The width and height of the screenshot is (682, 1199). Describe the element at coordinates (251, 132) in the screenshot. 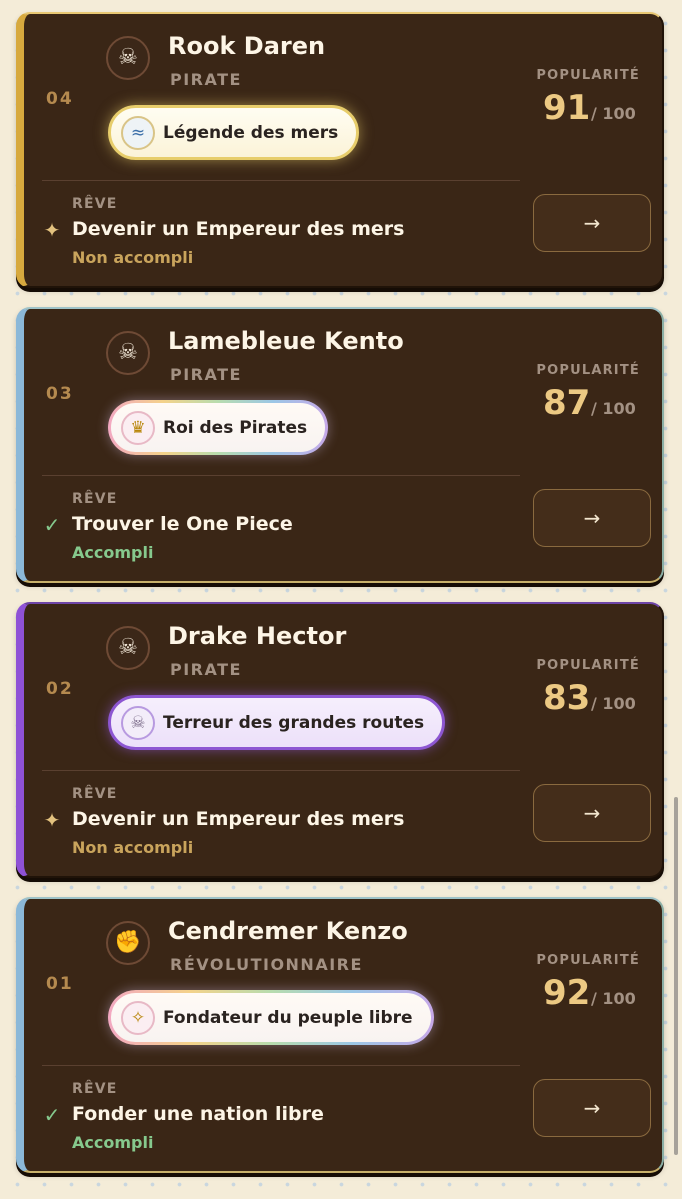

I see `title-badge-label: Légende des mers` at that location.